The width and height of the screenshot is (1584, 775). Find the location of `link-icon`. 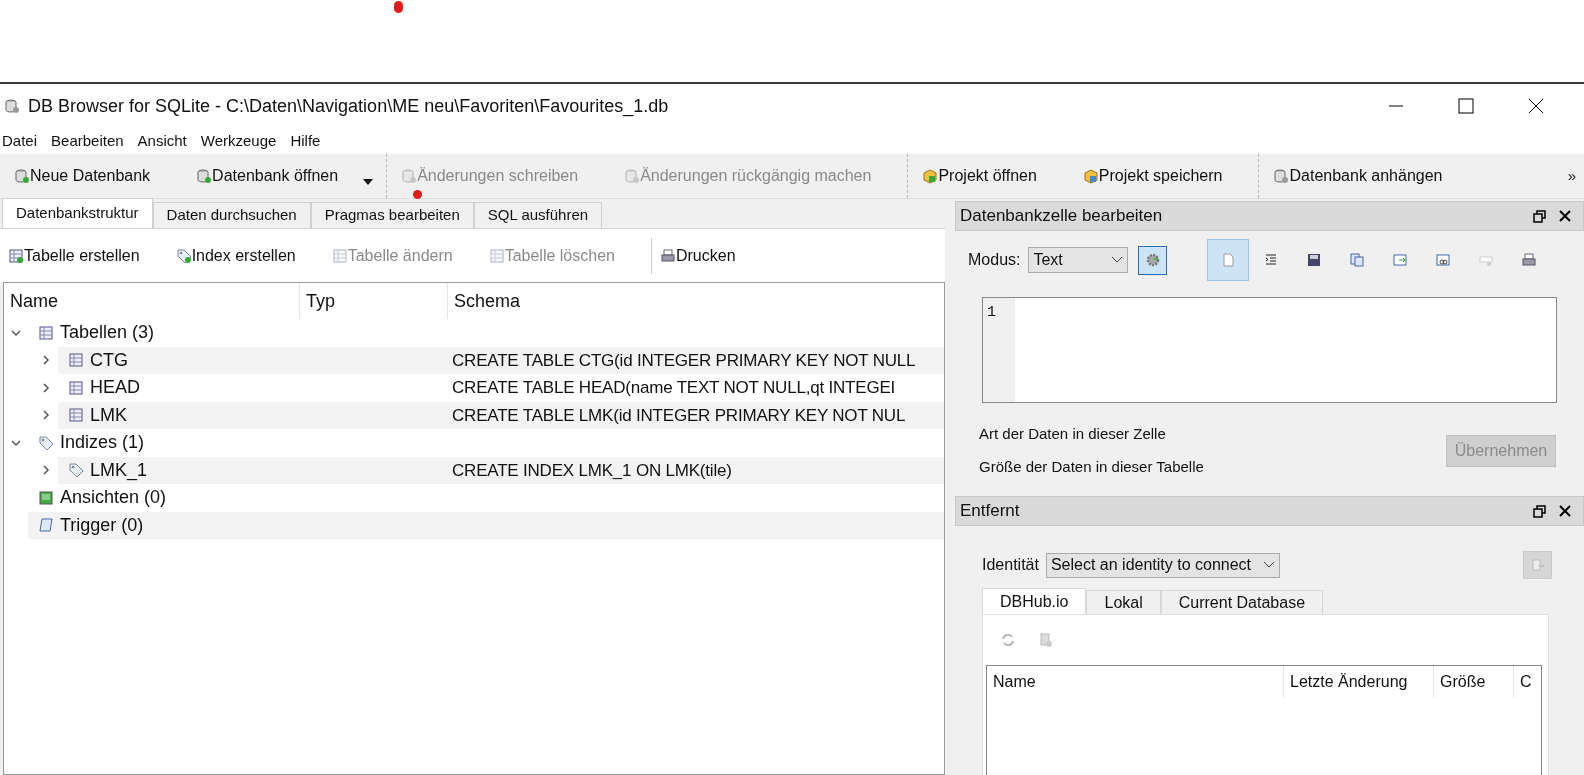

link-icon is located at coordinates (1443, 260).